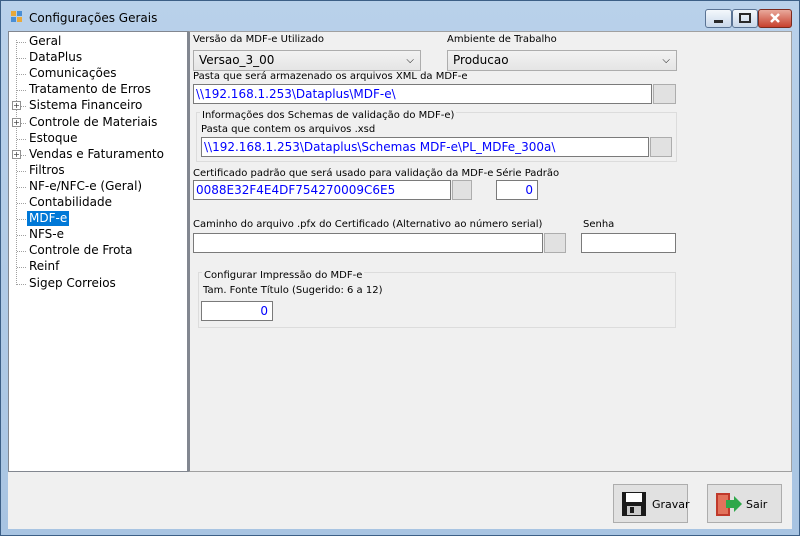 Image resolution: width=800 pixels, height=536 pixels. I want to click on tree-item: NF-e/NFC-e (Geral), so click(85, 186).